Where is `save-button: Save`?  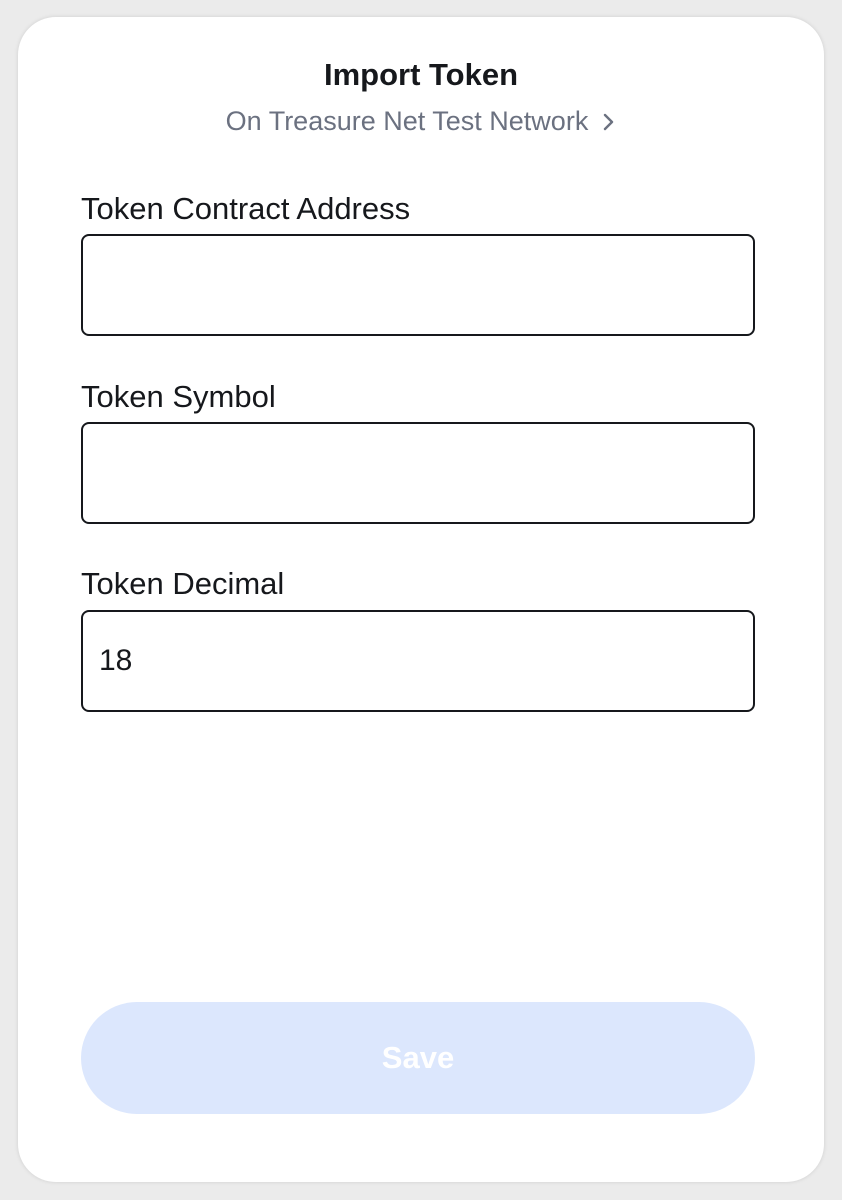 save-button: Save is located at coordinates (418, 1058).